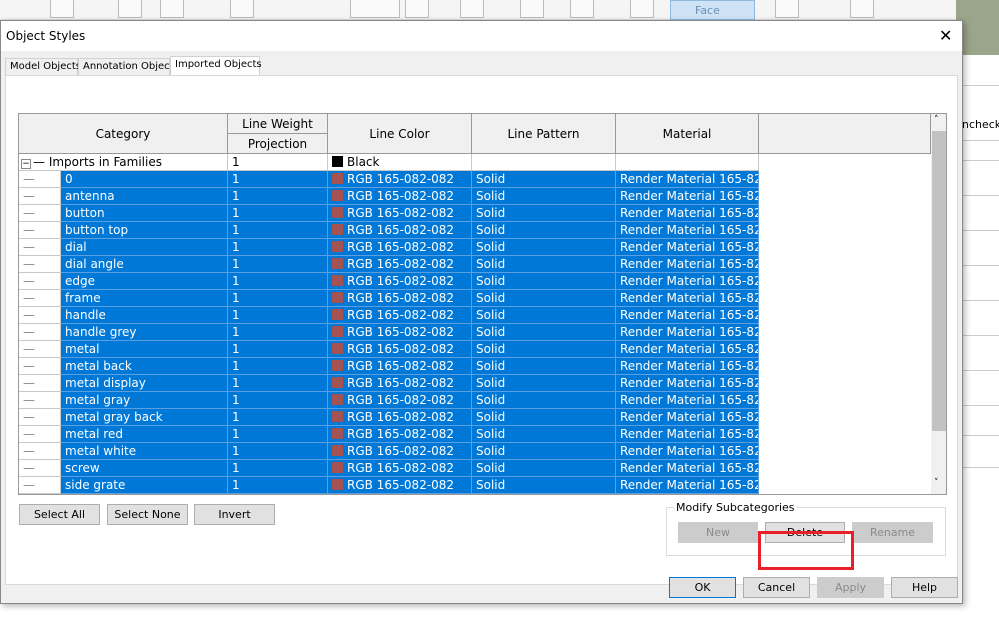 The width and height of the screenshot is (999, 617). I want to click on category-cell: handle grey, so click(144, 332).